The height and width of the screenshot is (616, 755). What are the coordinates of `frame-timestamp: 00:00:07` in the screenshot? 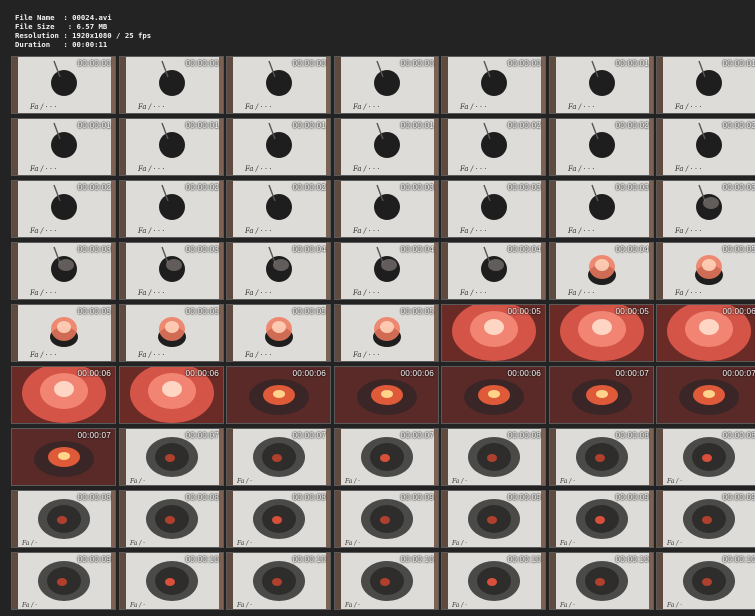 It's located at (632, 373).